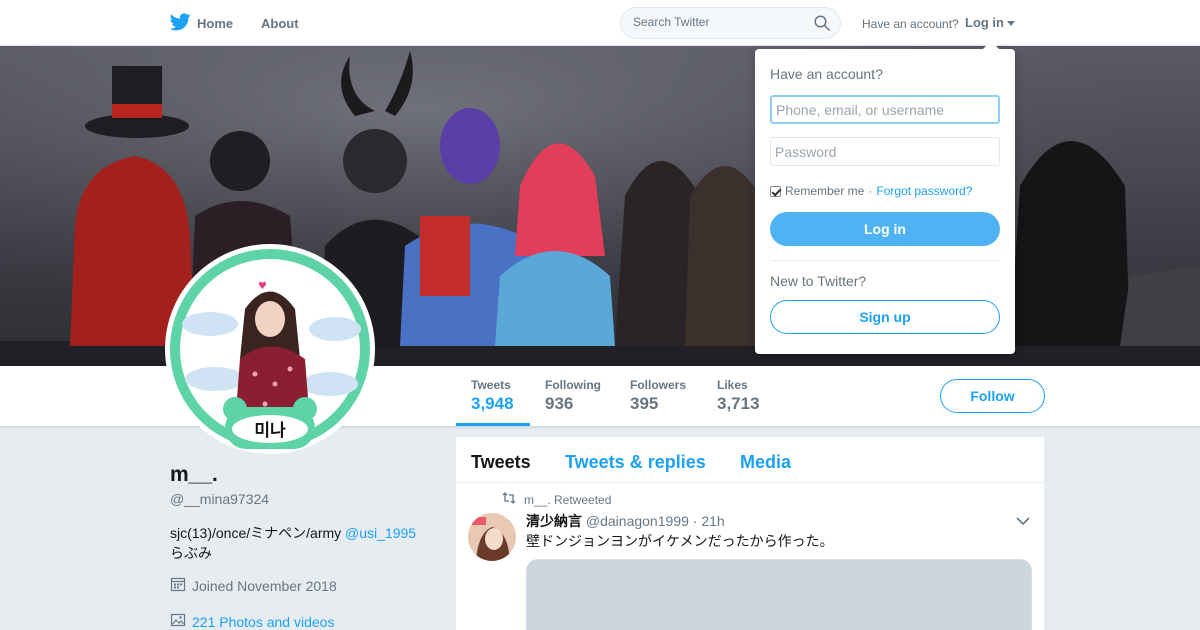 Image resolution: width=1200 pixels, height=630 pixels. I want to click on search-icon, so click(822, 25).